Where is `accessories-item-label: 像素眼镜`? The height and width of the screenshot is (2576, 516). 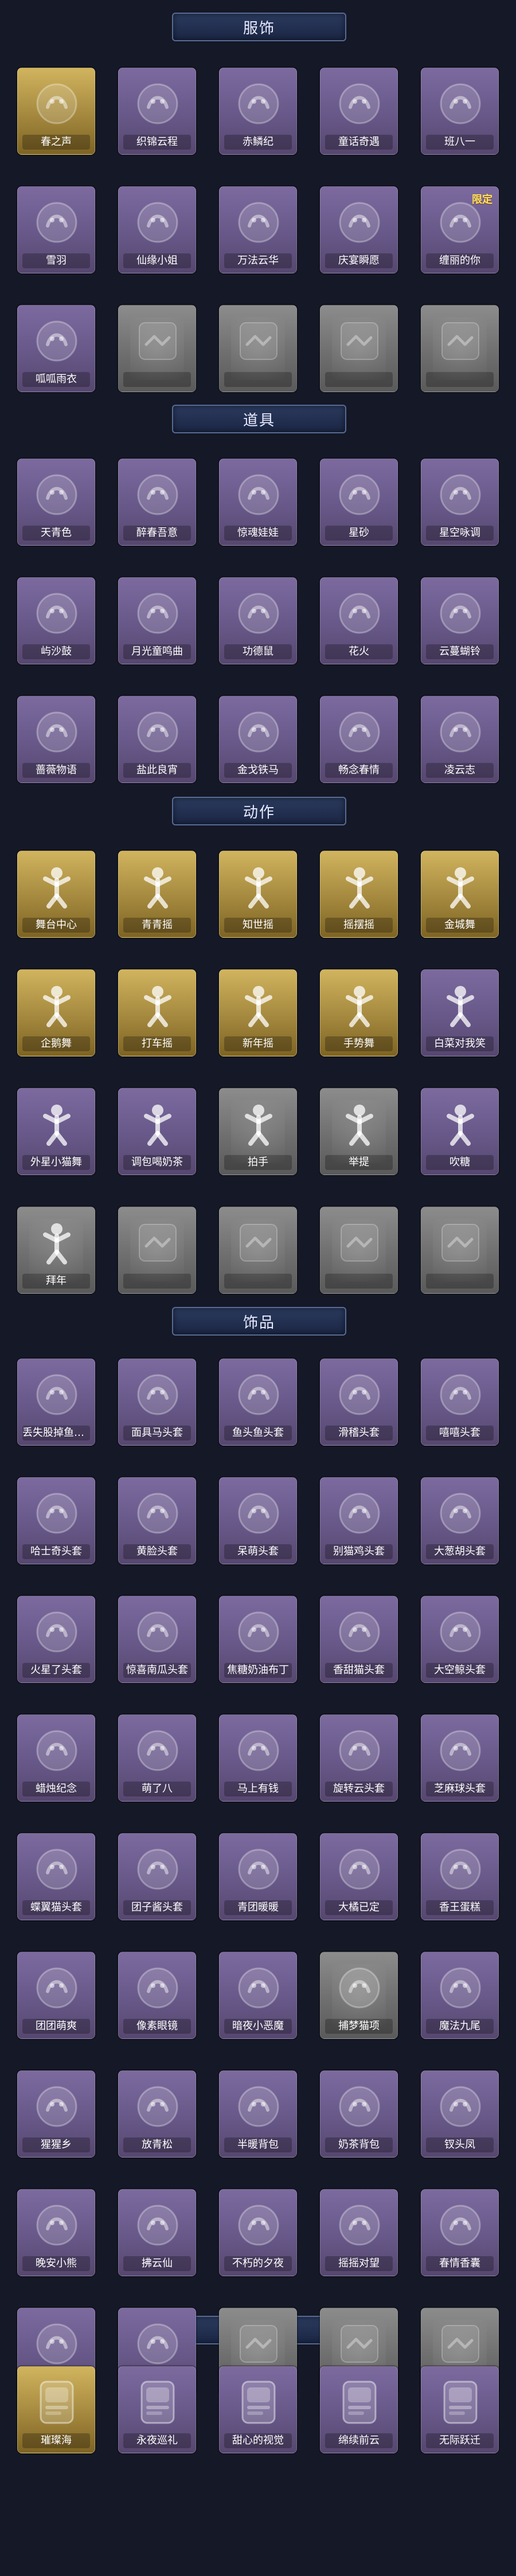
accessories-item-label: 像素眼镜 is located at coordinates (157, 2026).